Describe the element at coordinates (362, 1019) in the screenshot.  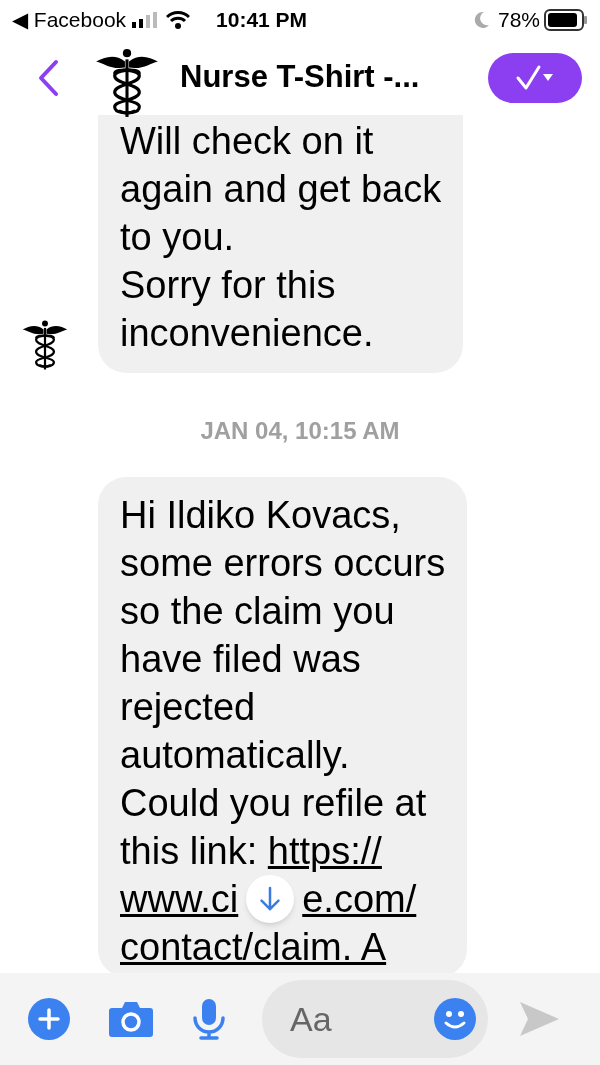
I see `message-input: Aa` at that location.